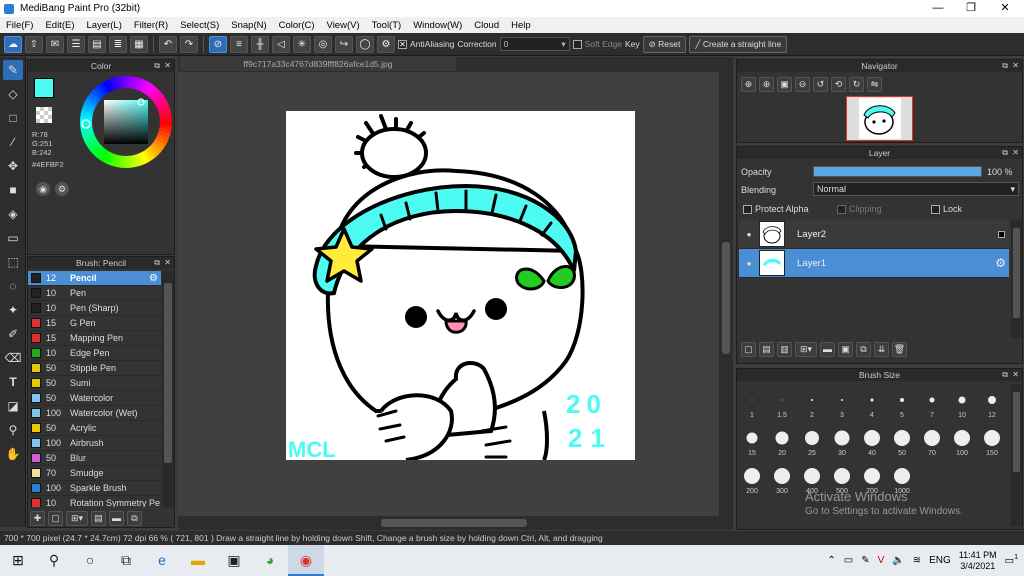  What do you see at coordinates (248, 25) in the screenshot?
I see `menu-snap: Snap(N)` at bounding box center [248, 25].